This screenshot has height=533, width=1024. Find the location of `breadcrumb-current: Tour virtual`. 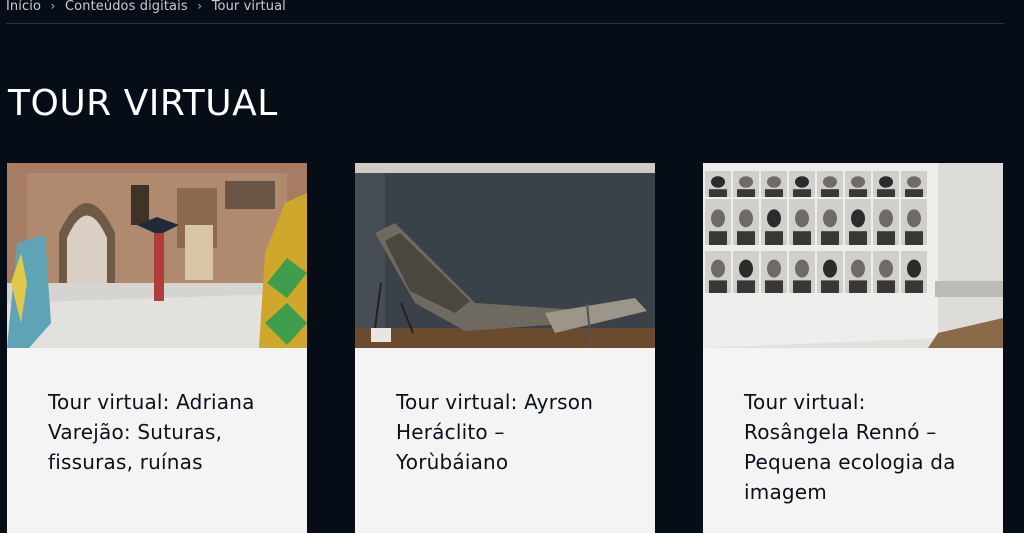

breadcrumb-current: Tour virtual is located at coordinates (248, 7).